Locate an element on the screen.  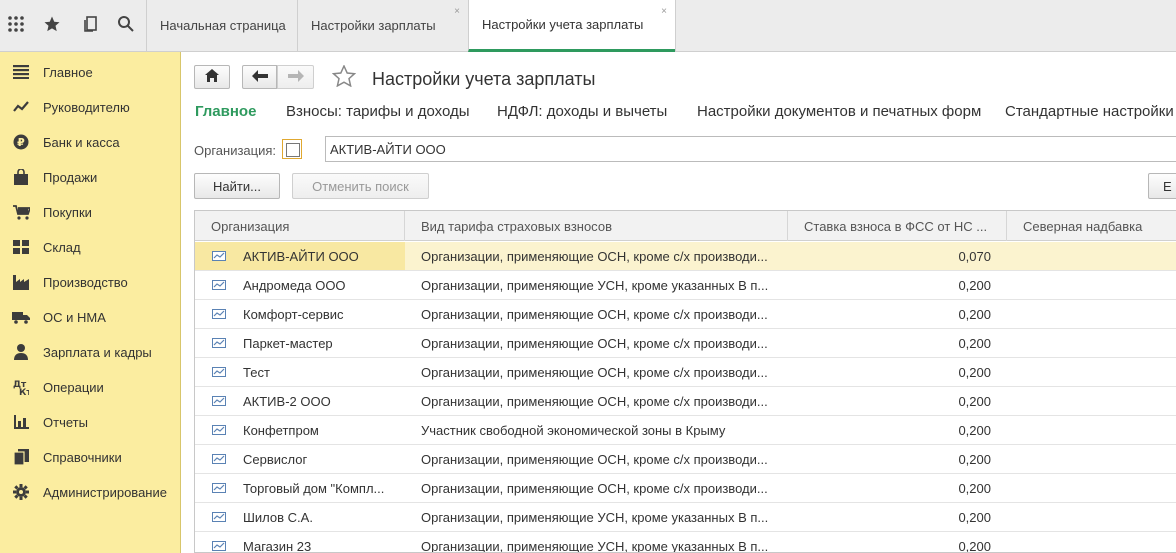
sidebar-item-administration: Администрирование is located at coordinates (90, 492).